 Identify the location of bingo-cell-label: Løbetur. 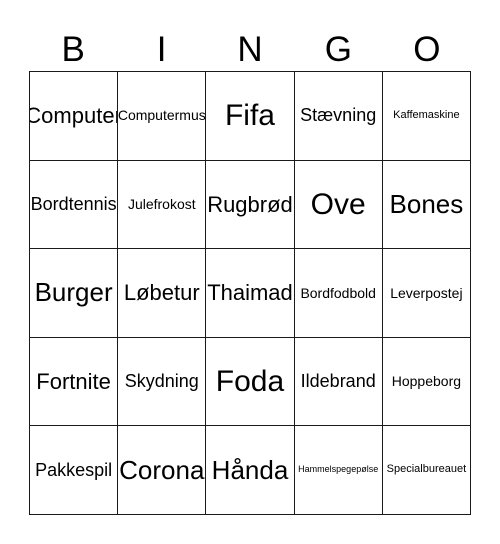
(161, 293).